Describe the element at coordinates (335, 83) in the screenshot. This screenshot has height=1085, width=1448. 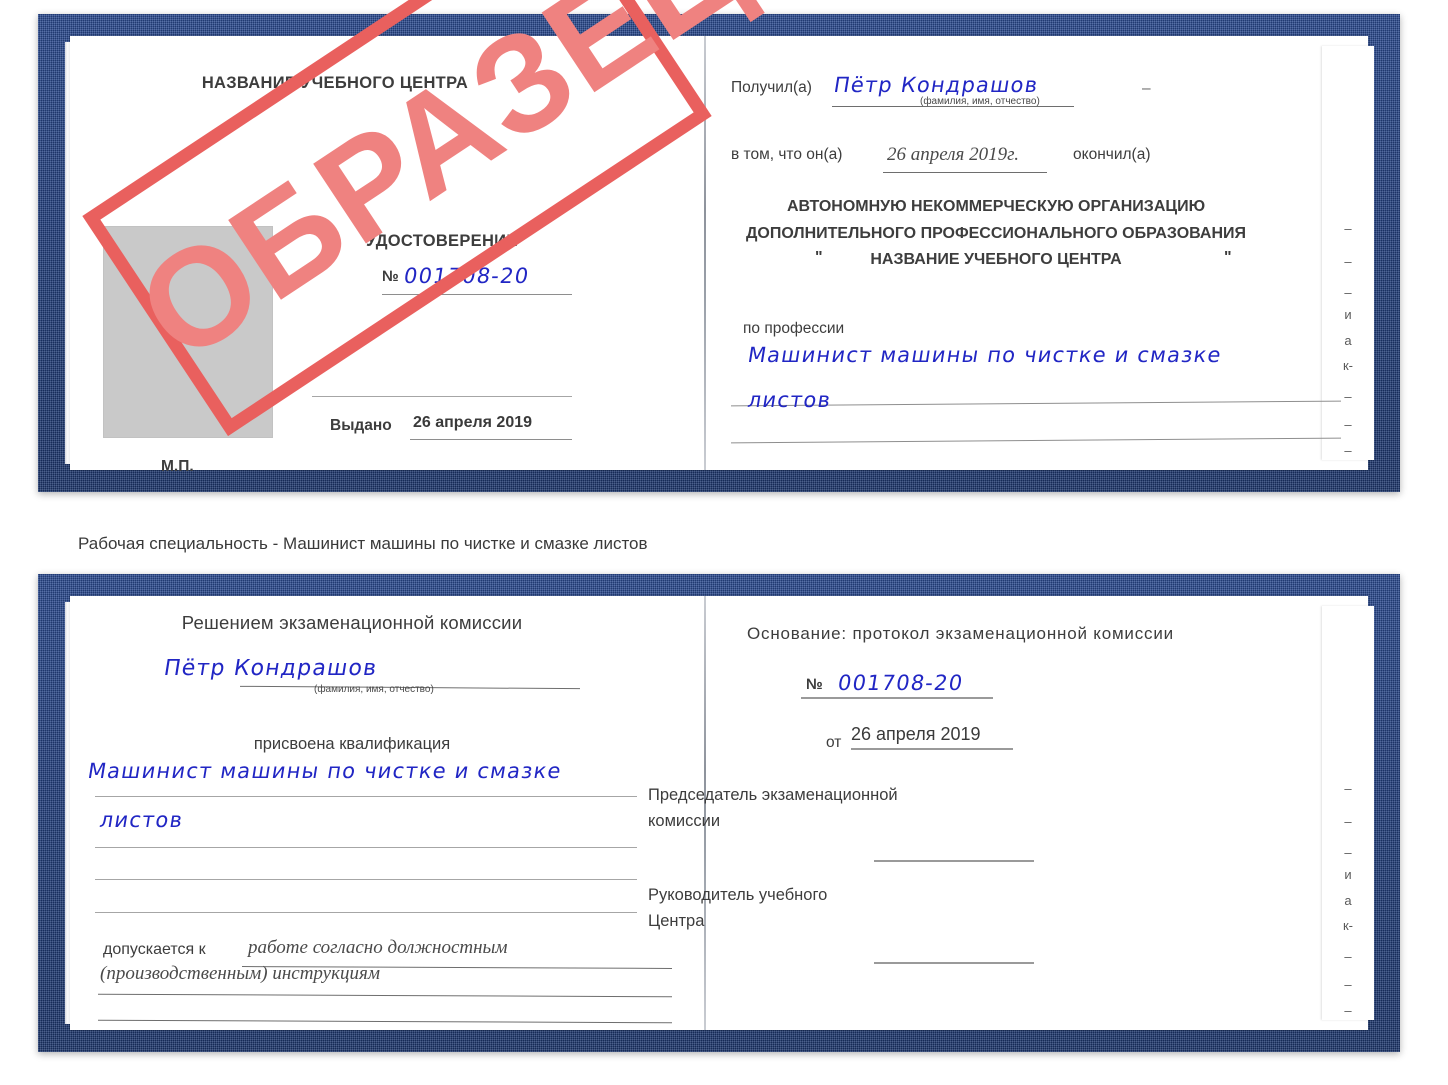
I see `org-title-top-left: НАЗВАНИЕ УЧЕБНОГО ЦЕНТРА` at that location.